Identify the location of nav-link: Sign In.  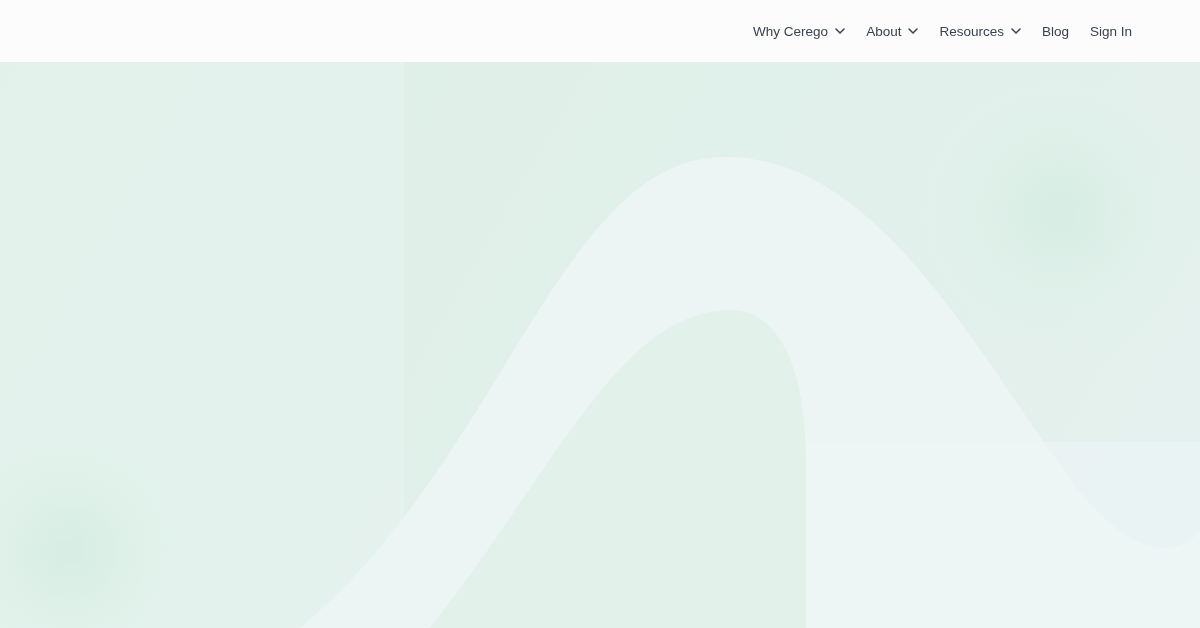
(1110, 31).